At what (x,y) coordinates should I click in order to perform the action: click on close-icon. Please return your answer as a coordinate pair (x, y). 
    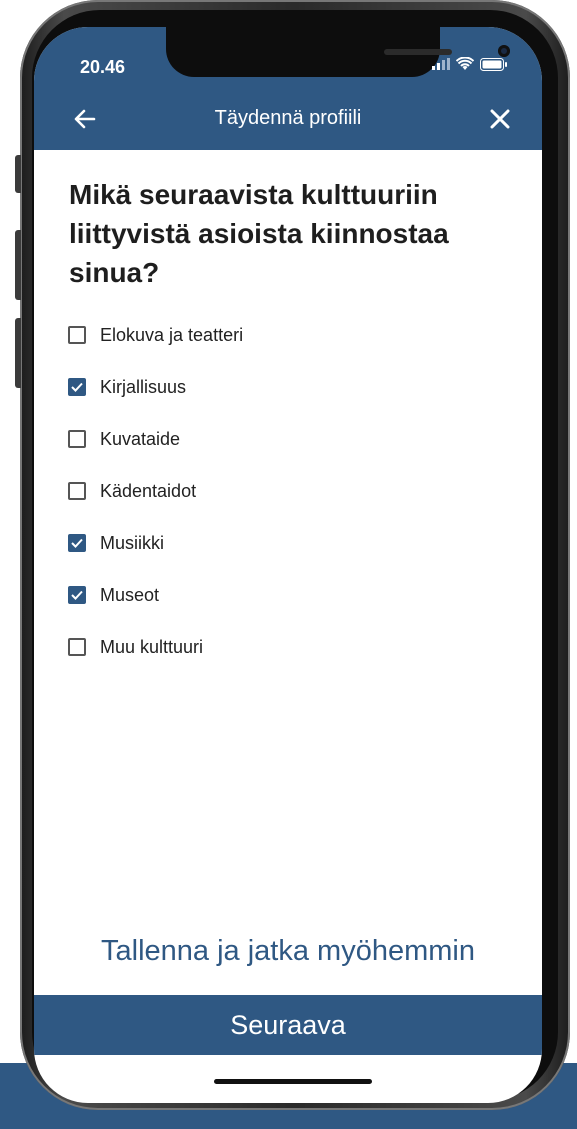
    Looking at the image, I should click on (500, 119).